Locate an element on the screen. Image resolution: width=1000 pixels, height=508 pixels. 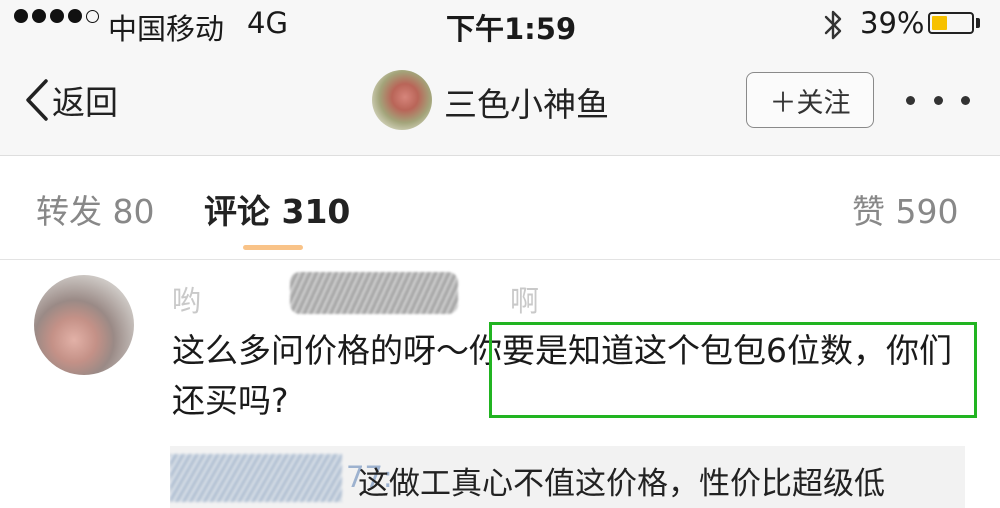
reply-preview: 77: 这做工真心不值这价格，性价比超级低 is located at coordinates (567, 477).